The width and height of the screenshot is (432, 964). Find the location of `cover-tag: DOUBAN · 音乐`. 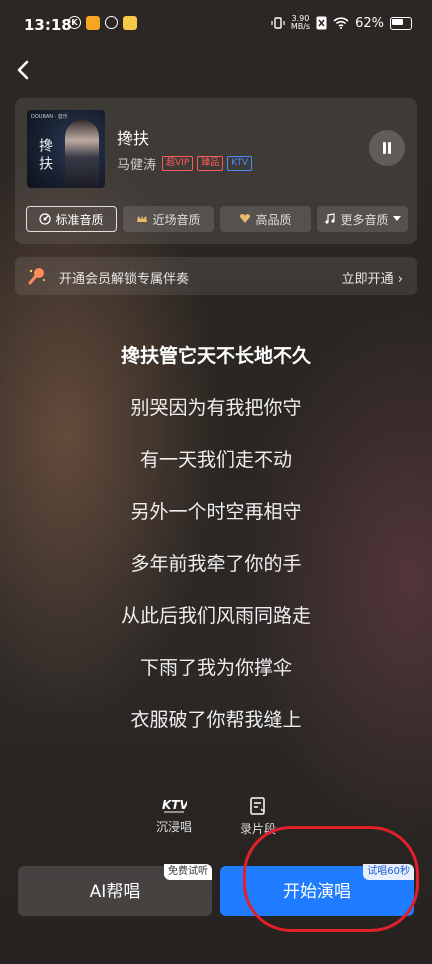

cover-tag: DOUBAN · 音乐 is located at coordinates (49, 117).